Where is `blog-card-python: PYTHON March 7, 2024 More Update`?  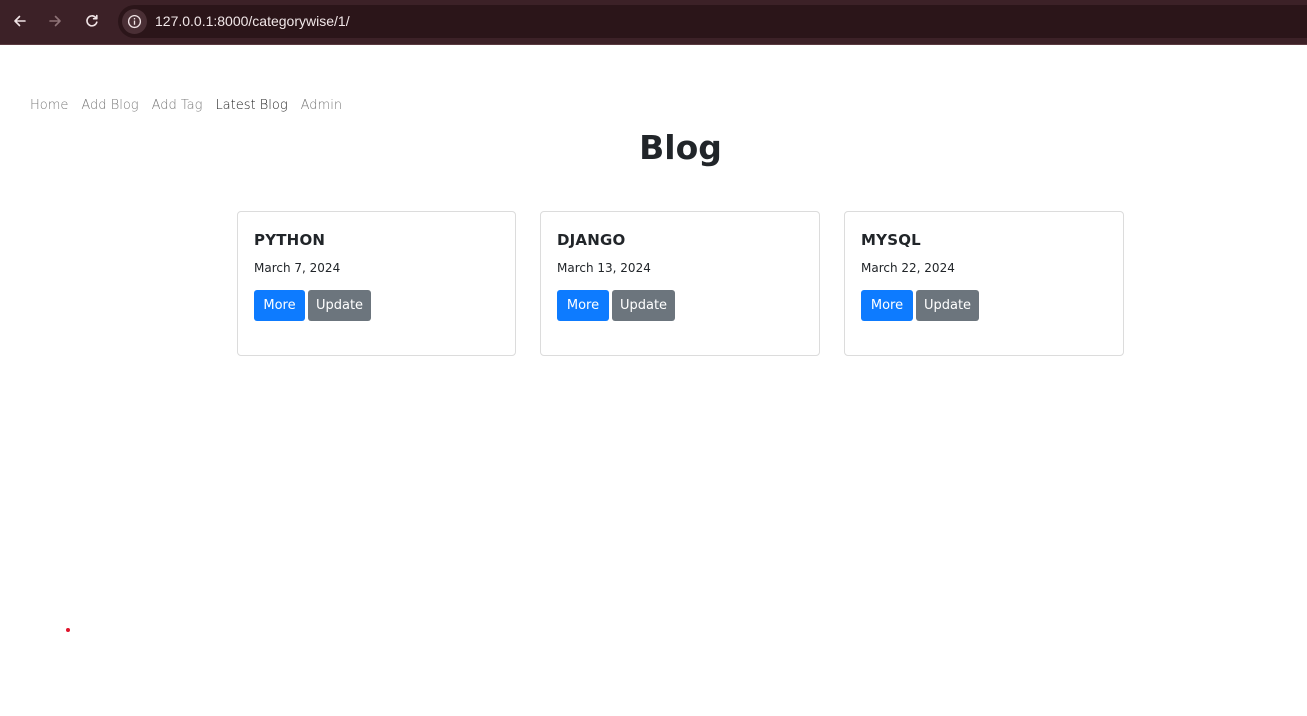 blog-card-python: PYTHON March 7, 2024 More Update is located at coordinates (376, 283).